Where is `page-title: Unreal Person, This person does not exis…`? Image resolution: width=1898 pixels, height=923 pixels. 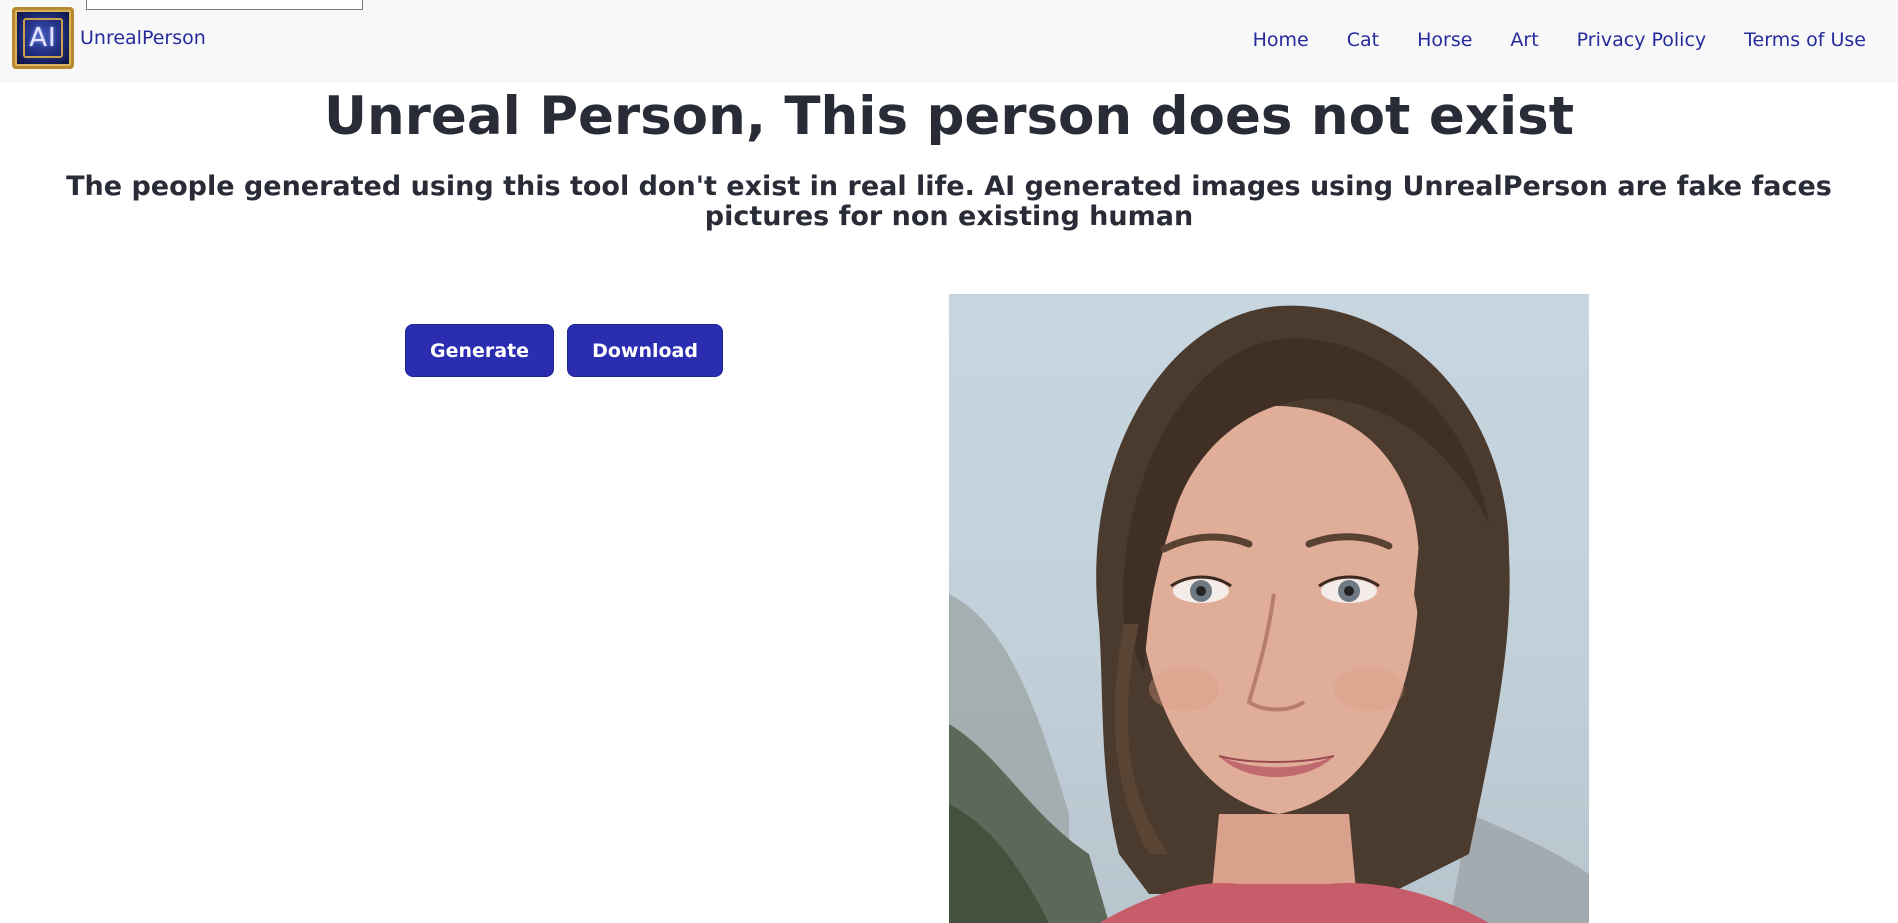
page-title: Unreal Person, This person does not exis… is located at coordinates (949, 116).